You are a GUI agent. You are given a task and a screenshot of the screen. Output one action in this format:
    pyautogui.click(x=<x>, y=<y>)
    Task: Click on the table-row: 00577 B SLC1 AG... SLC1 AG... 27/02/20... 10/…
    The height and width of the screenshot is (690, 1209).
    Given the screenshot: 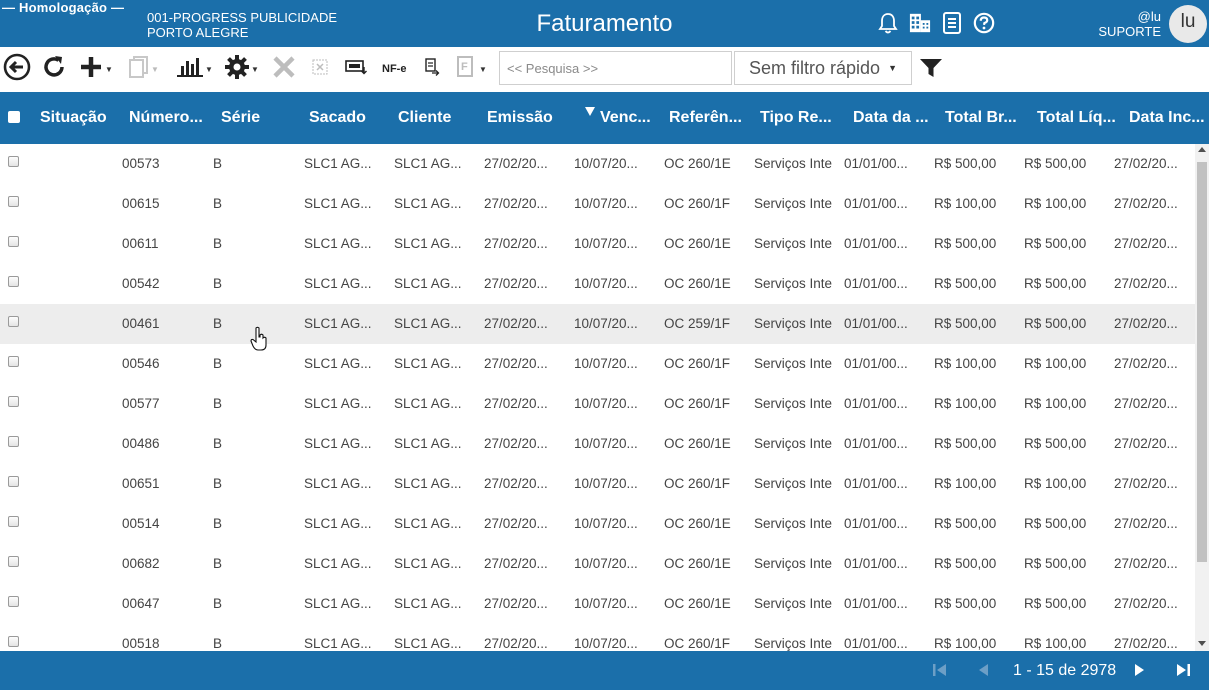 What is the action you would take?
    pyautogui.click(x=597, y=404)
    